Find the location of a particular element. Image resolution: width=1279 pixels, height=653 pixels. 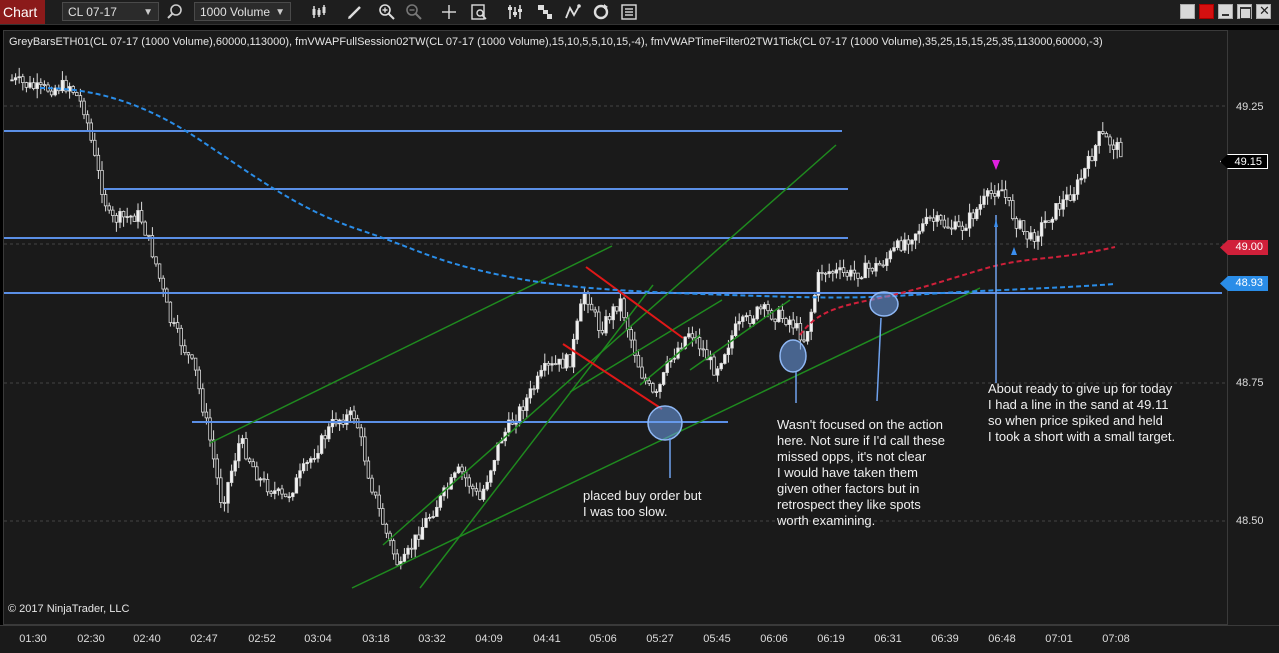

time-tick: 03:32 is located at coordinates (432, 639).